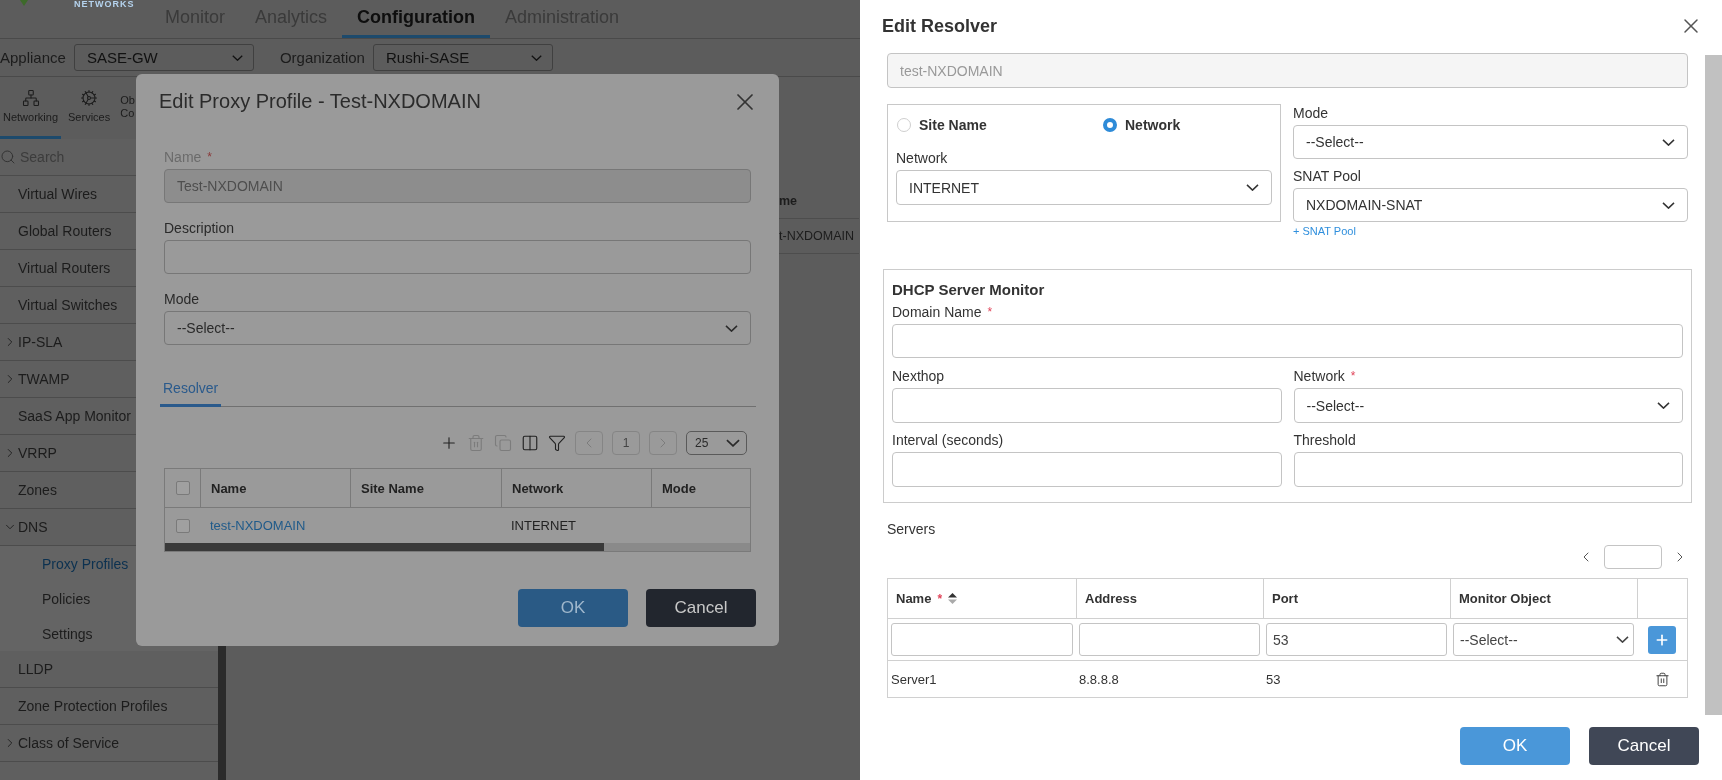 The image size is (1722, 780). What do you see at coordinates (914, 679) in the screenshot?
I see `table-cell-text: Server1` at bounding box center [914, 679].